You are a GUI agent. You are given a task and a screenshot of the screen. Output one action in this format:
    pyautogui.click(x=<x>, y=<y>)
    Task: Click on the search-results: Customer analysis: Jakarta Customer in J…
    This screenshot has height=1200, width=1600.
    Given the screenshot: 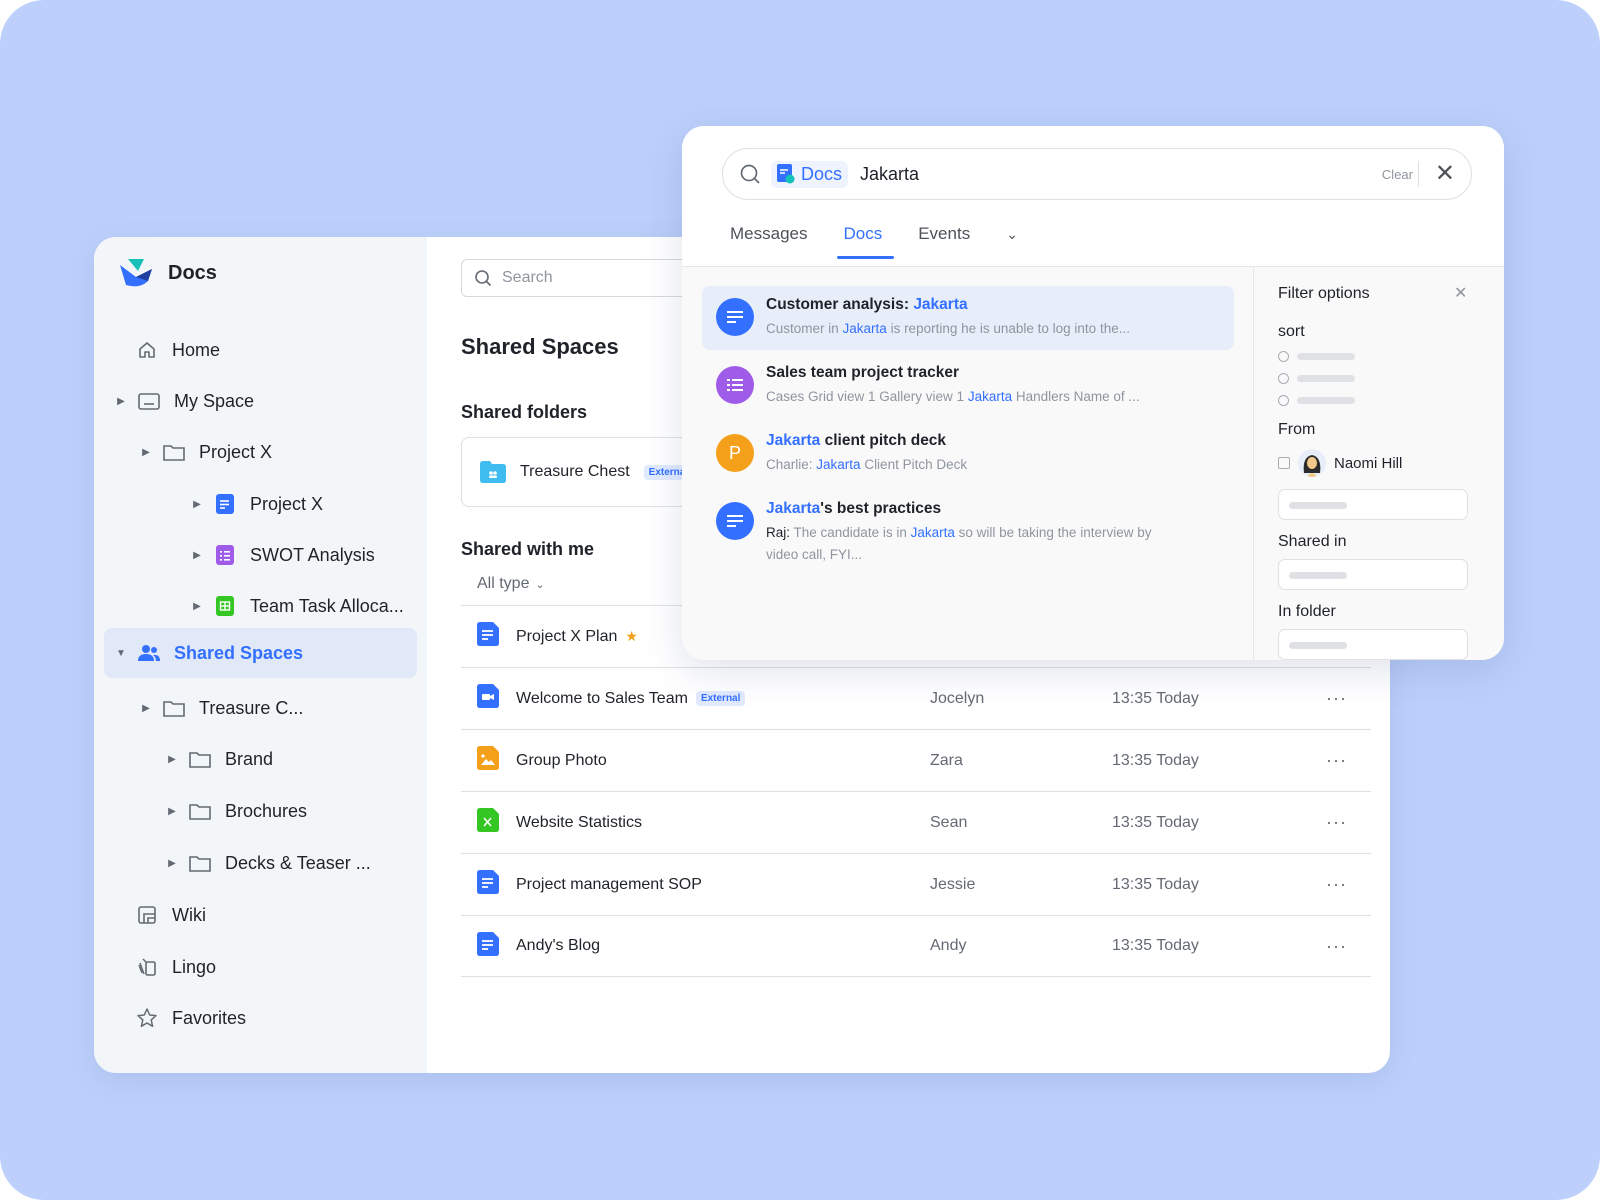 What is the action you would take?
    pyautogui.click(x=968, y=432)
    